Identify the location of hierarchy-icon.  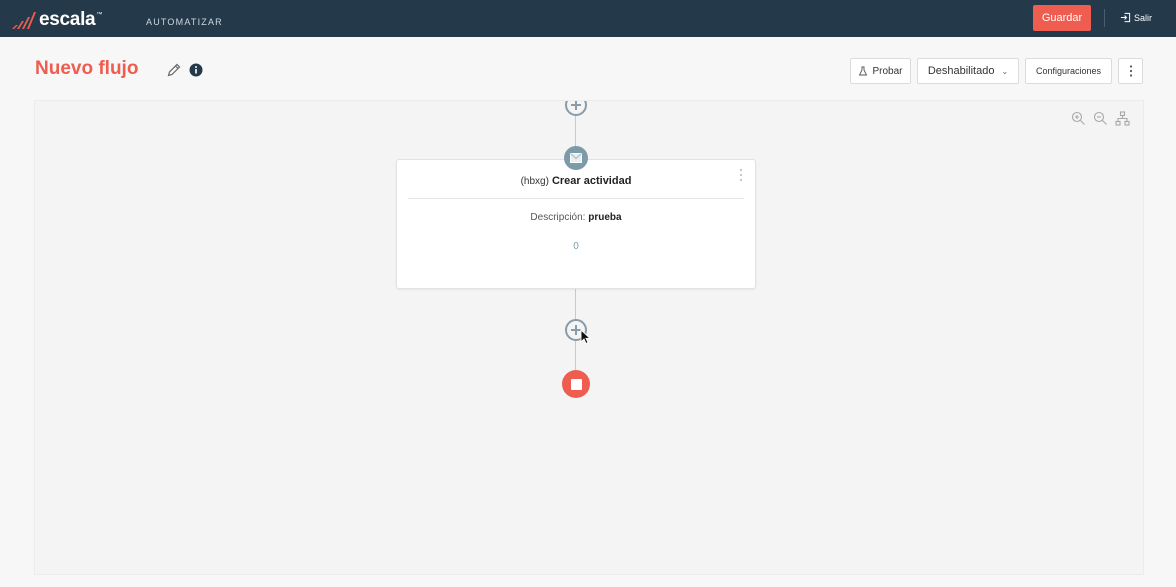
(1122, 118).